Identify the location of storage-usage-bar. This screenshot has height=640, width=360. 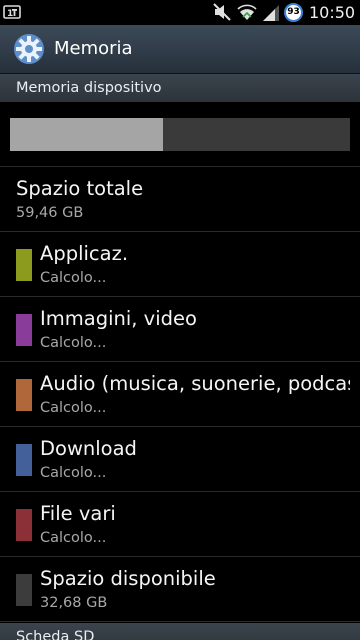
(180, 134).